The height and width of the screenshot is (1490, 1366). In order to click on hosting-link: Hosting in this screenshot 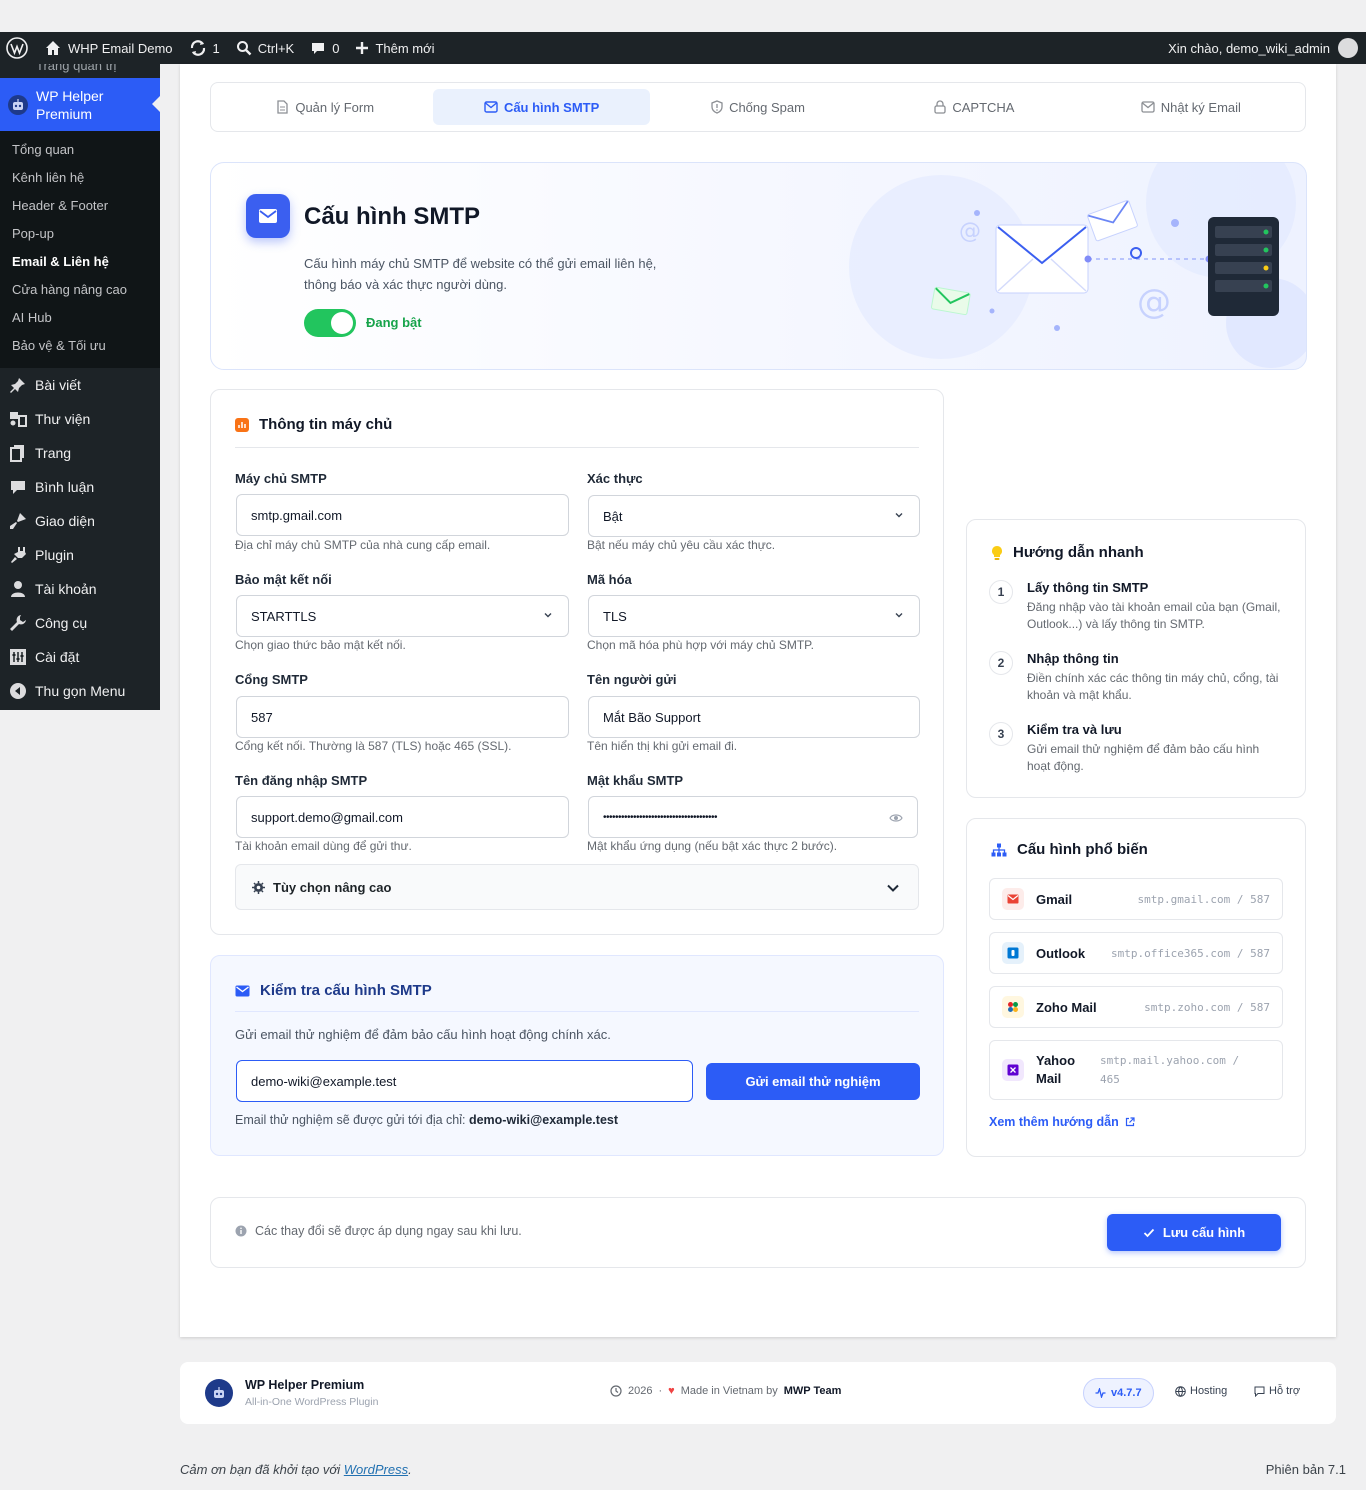, I will do `click(1201, 1391)`.